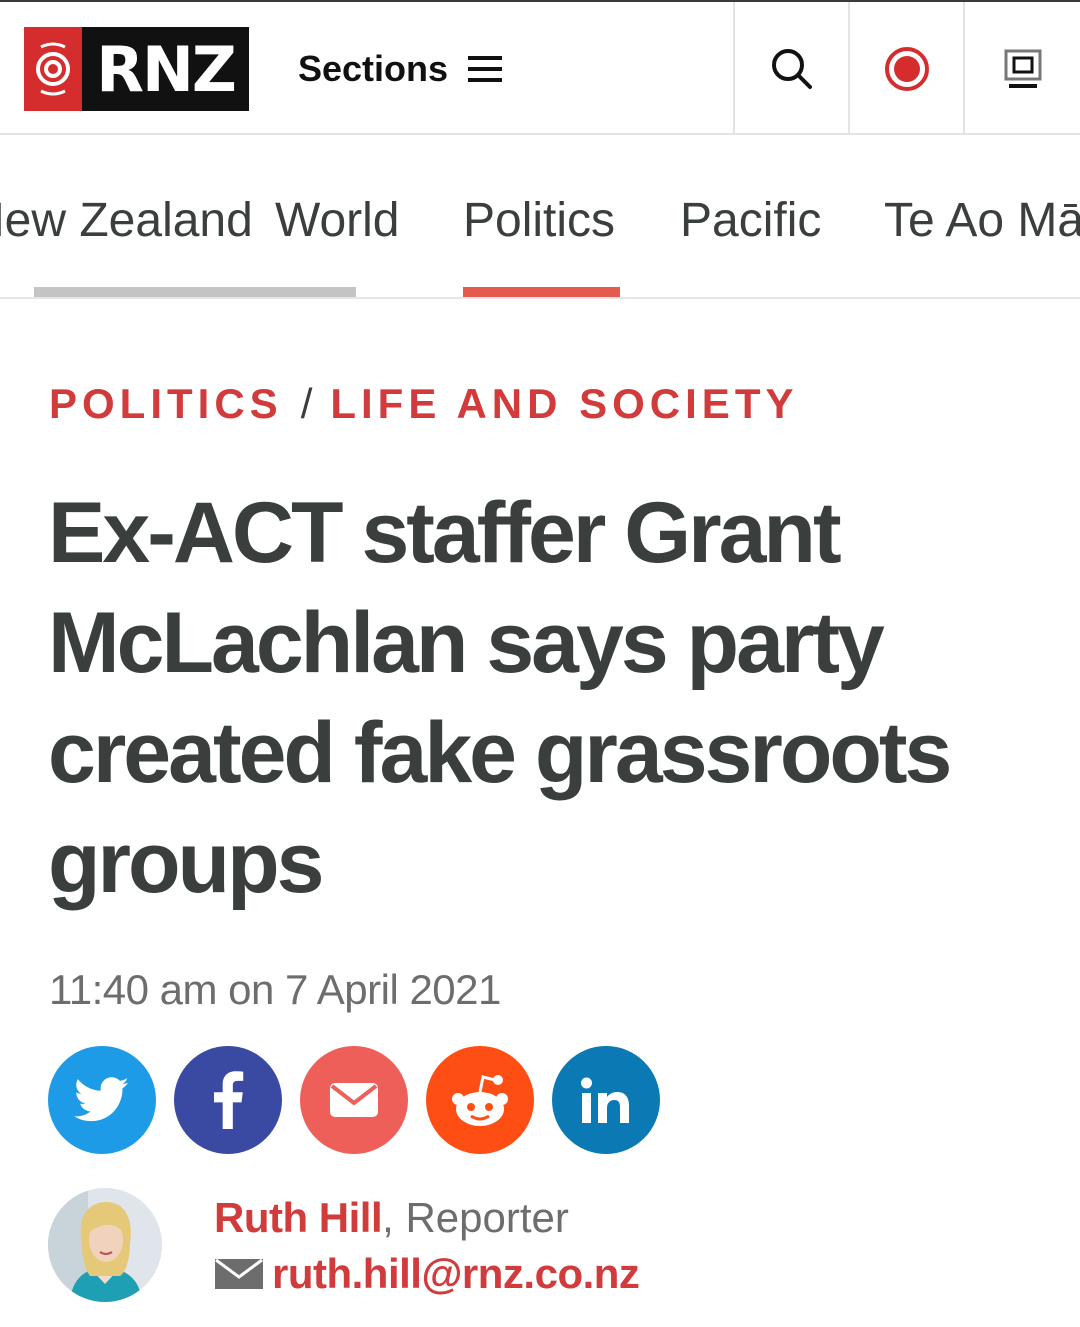 This screenshot has height=1327, width=1080. I want to click on tab-politics: Politics, so click(539, 220).